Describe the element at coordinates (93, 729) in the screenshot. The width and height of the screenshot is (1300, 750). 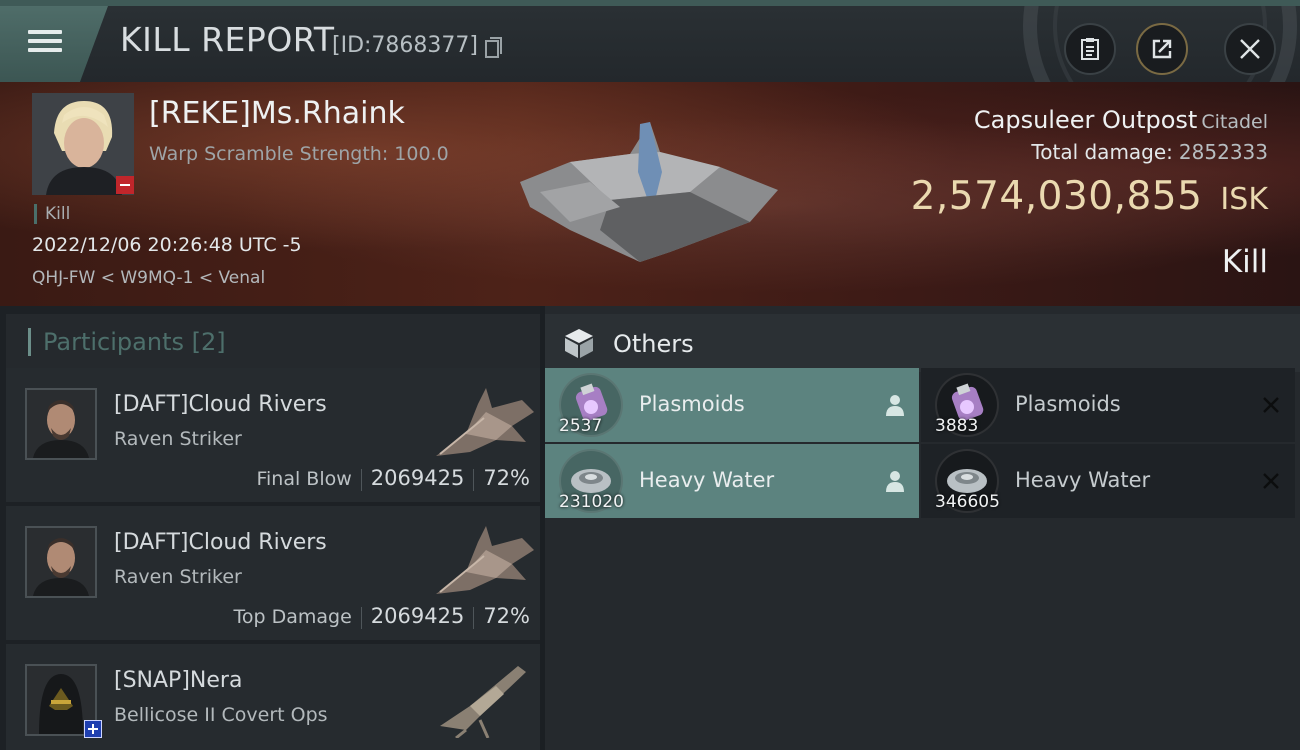
I see `plus-icon` at that location.